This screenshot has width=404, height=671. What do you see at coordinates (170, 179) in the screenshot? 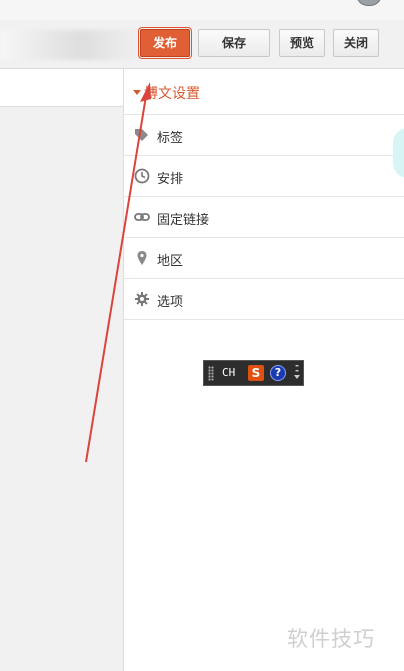
I see `settings-item-label: 安排` at bounding box center [170, 179].